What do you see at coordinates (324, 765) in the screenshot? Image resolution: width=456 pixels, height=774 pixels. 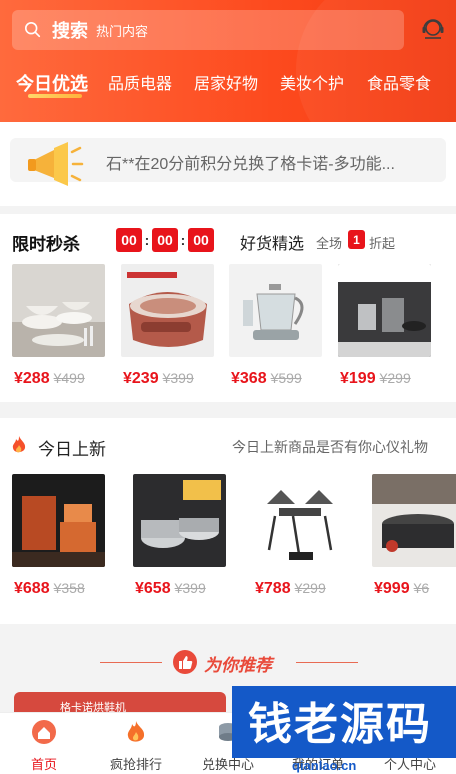 I see `watermark-url: qianlao.cn` at bounding box center [324, 765].